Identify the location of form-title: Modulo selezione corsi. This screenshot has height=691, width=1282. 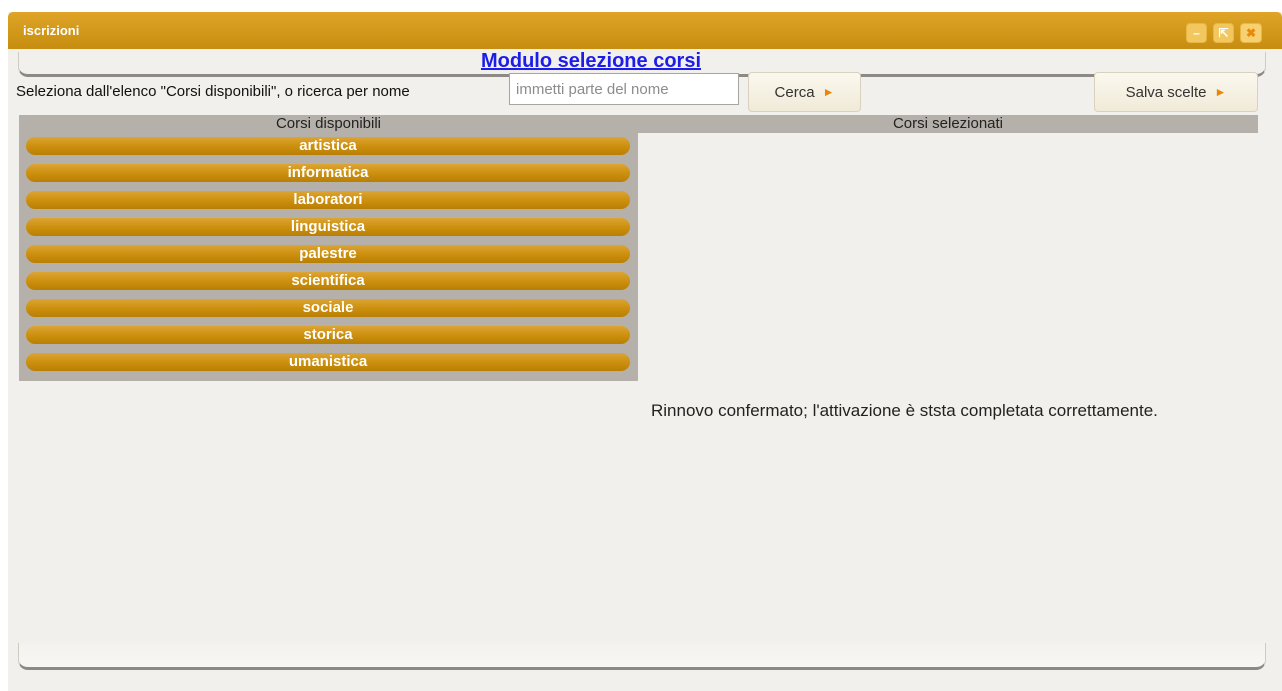
(591, 61).